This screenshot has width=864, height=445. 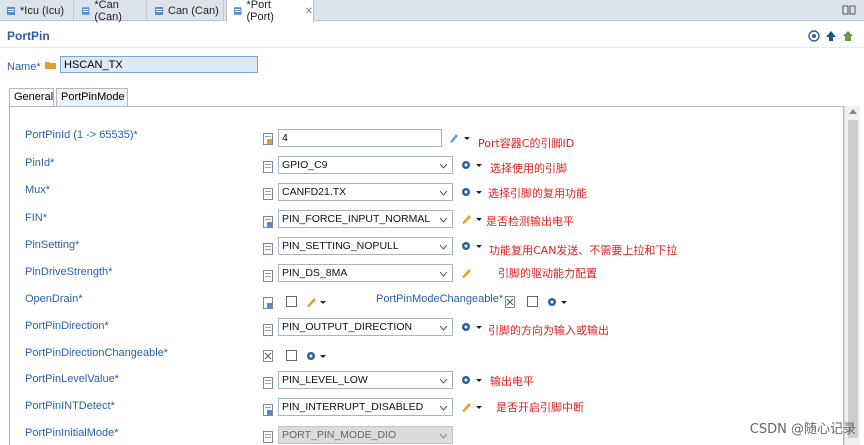 I want to click on tab-general: General, so click(x=31, y=97).